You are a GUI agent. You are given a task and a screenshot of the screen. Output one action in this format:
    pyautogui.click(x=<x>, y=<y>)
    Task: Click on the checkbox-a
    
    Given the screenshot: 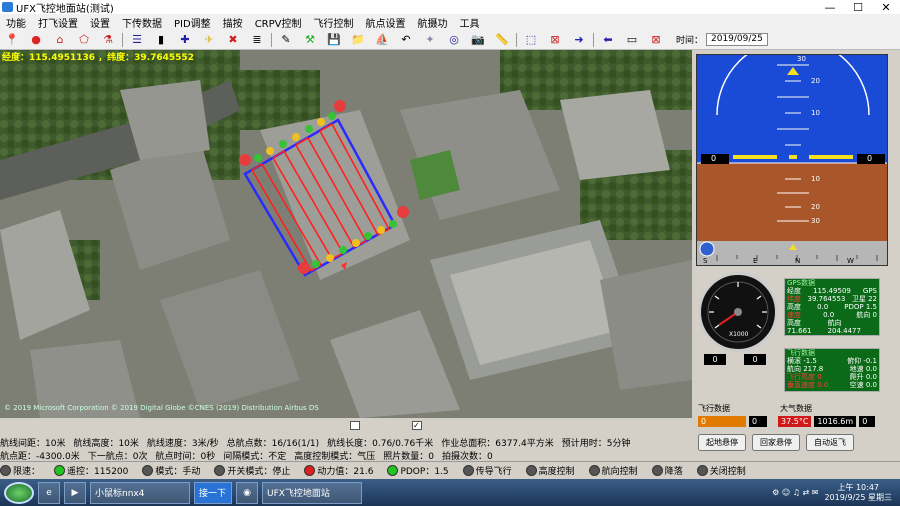 What is the action you would take?
    pyautogui.click(x=359, y=425)
    